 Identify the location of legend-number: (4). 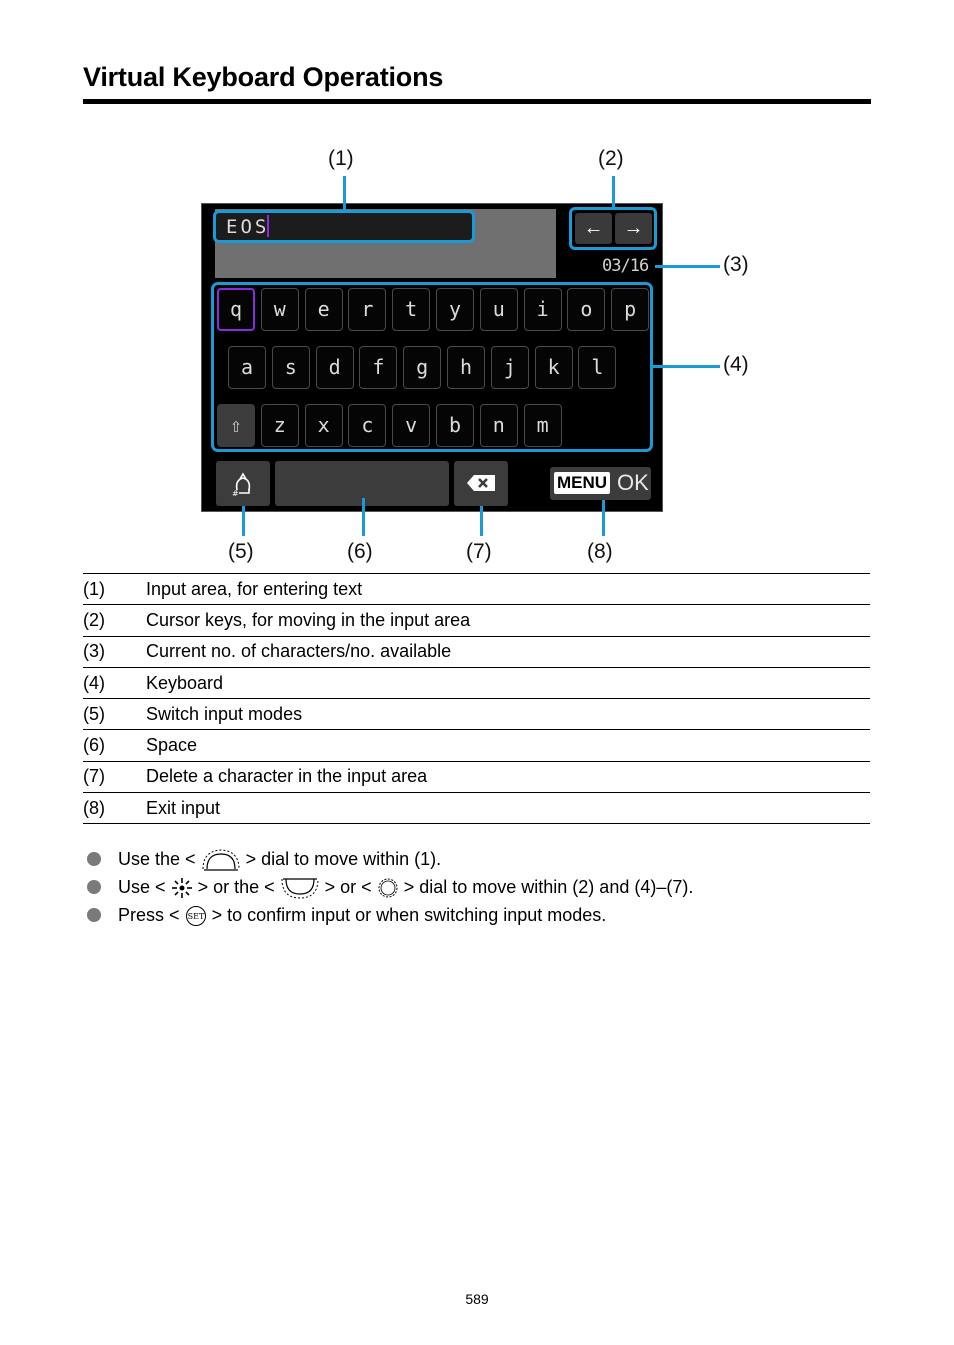
(94, 682).